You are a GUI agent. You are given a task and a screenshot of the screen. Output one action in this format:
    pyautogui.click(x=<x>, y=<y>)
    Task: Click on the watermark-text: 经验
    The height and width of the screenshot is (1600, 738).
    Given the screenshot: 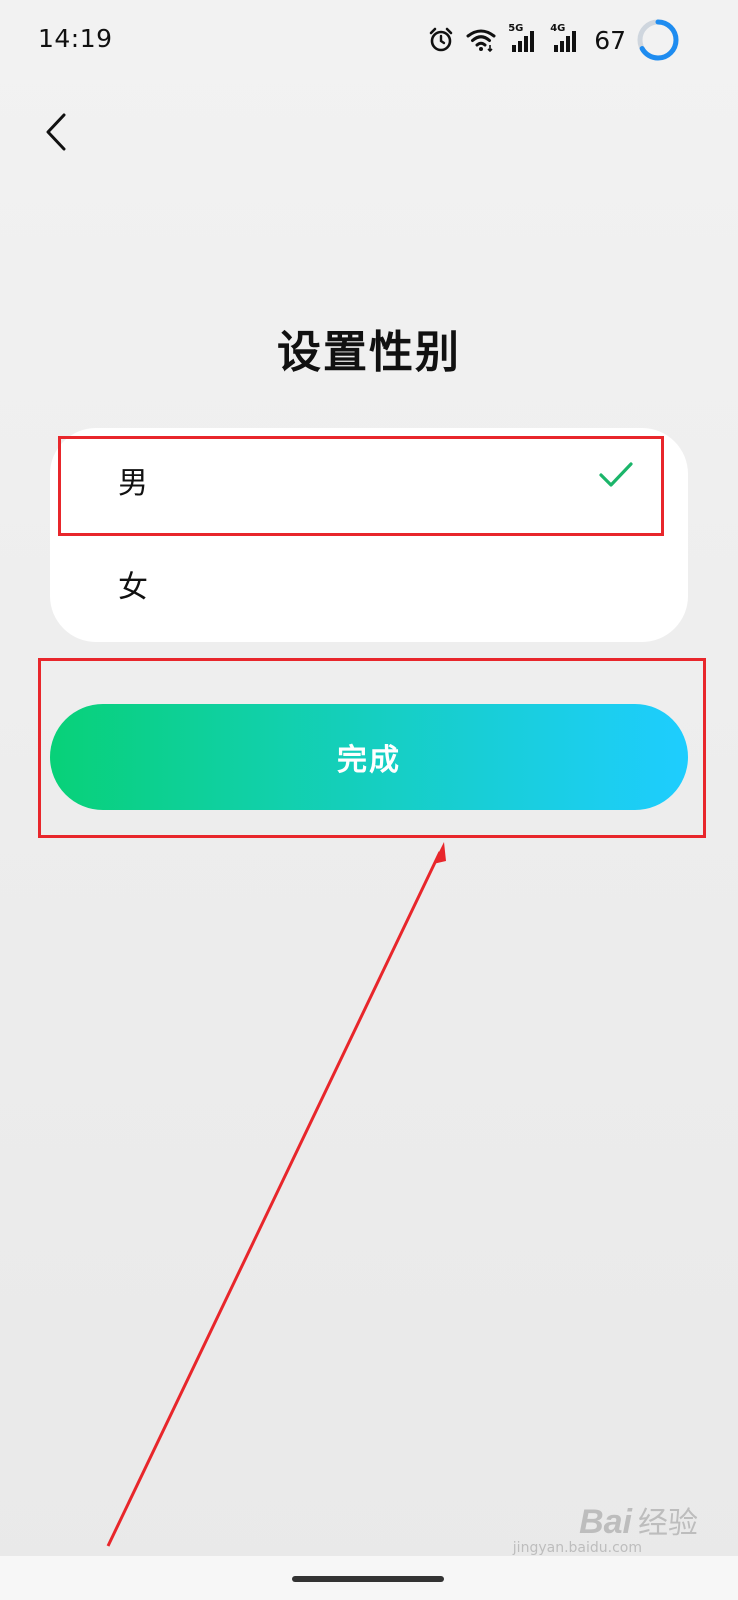 What is the action you would take?
    pyautogui.click(x=668, y=1523)
    